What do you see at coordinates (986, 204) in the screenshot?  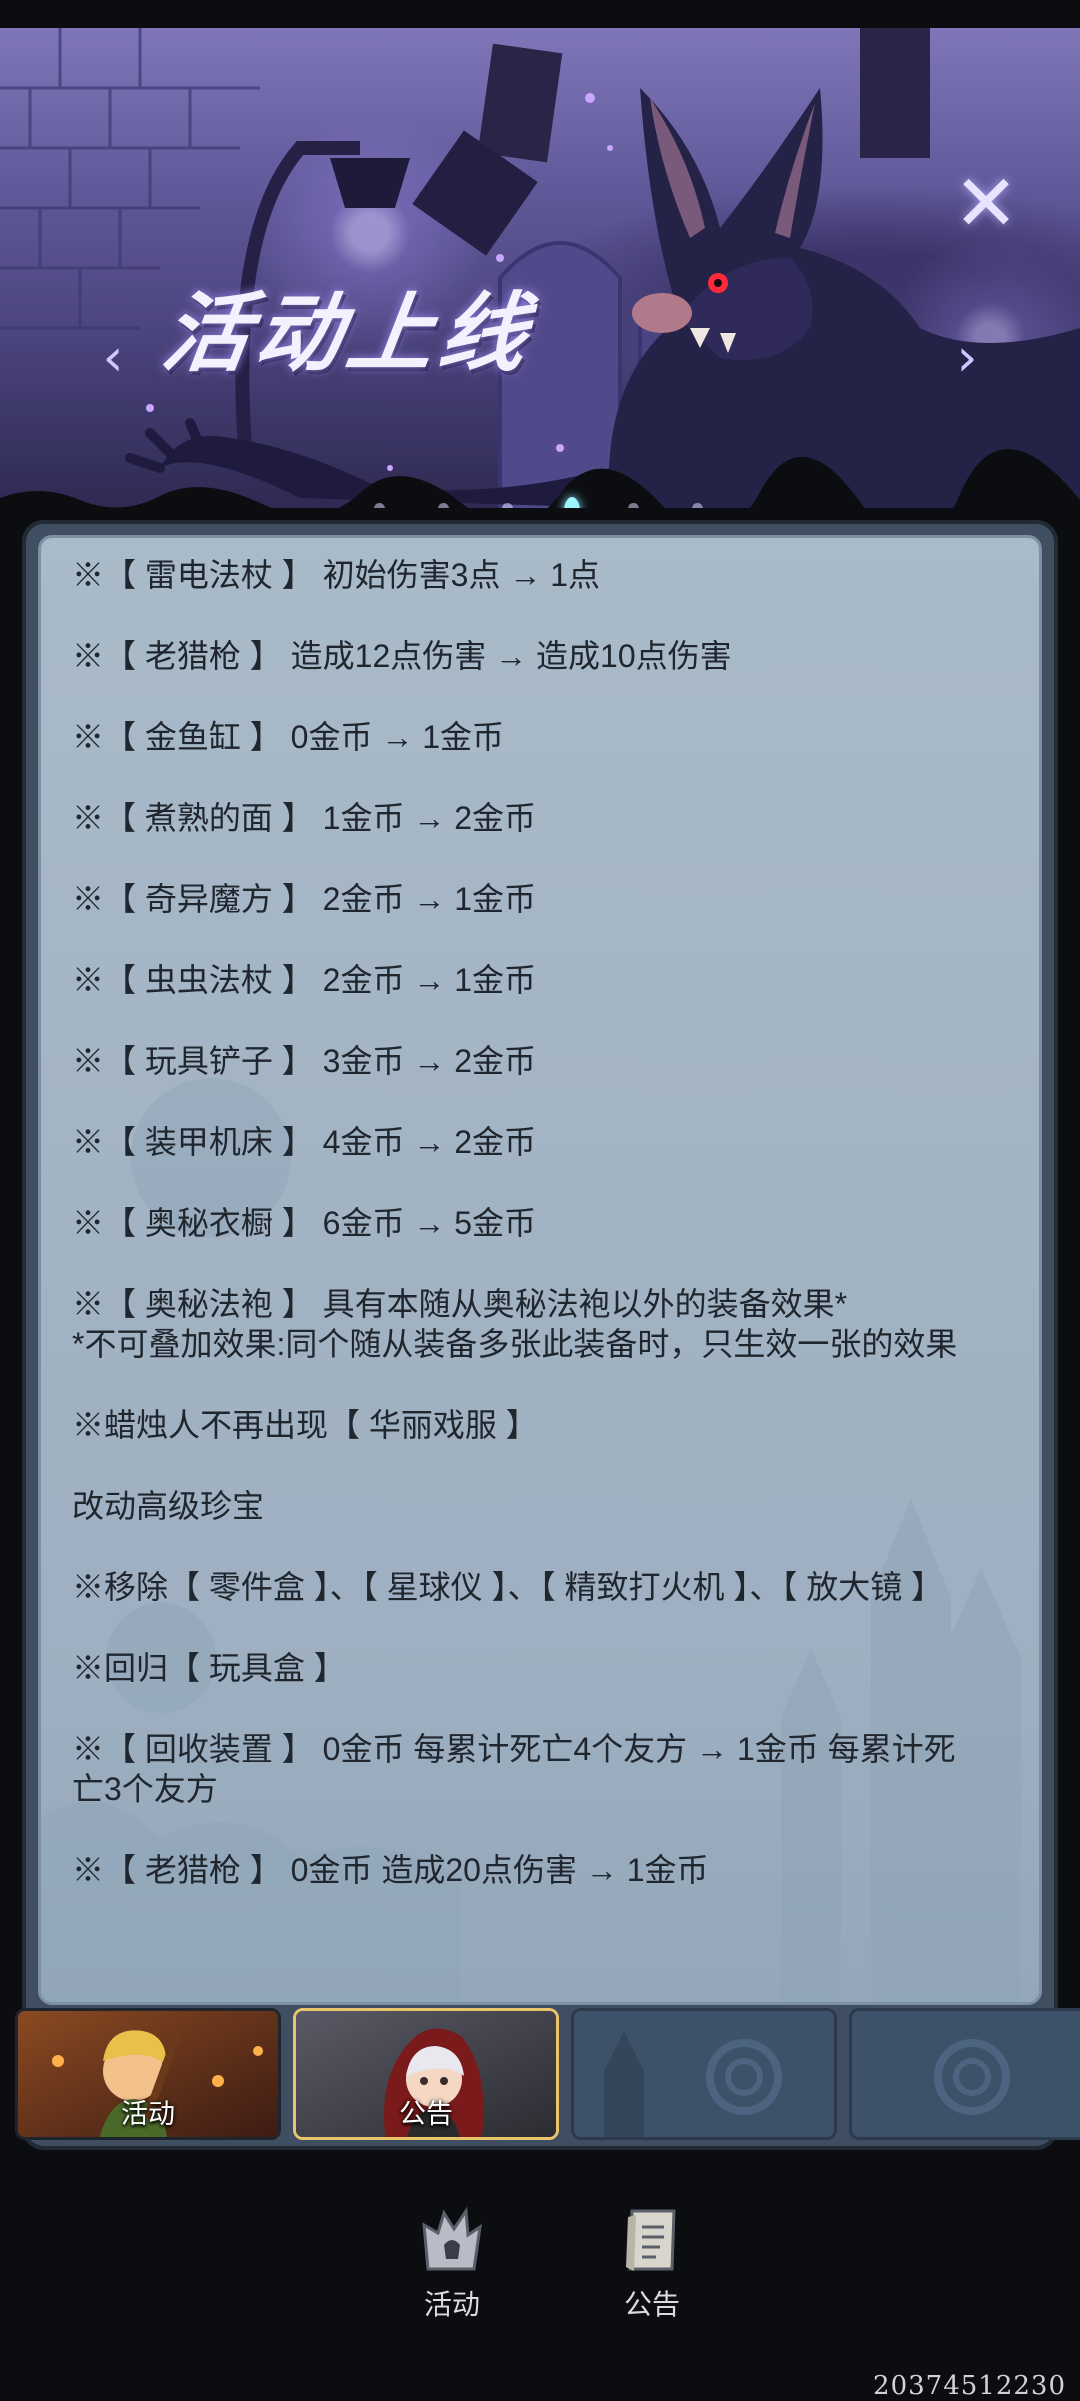 I see `close-button: ✕` at bounding box center [986, 204].